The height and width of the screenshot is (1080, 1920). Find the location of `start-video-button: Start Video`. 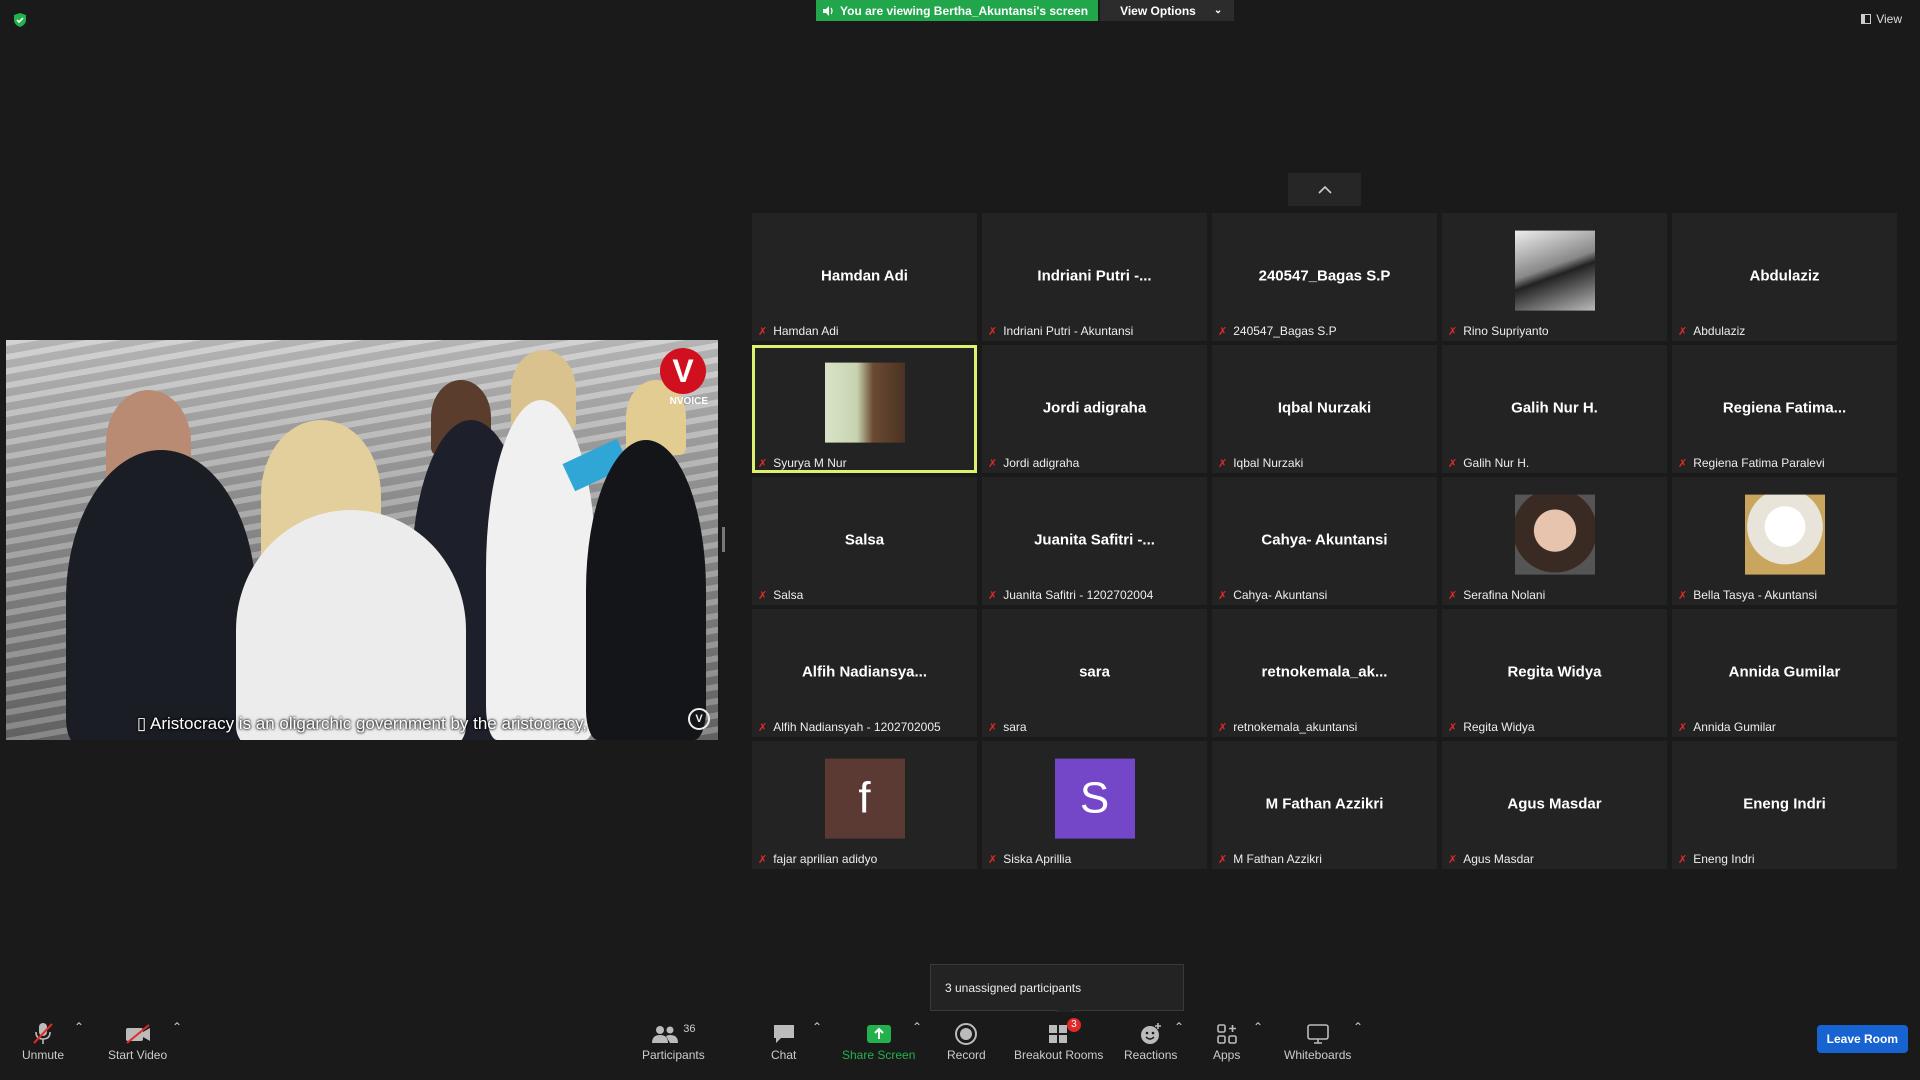

start-video-button: Start Video is located at coordinates (137, 1041).